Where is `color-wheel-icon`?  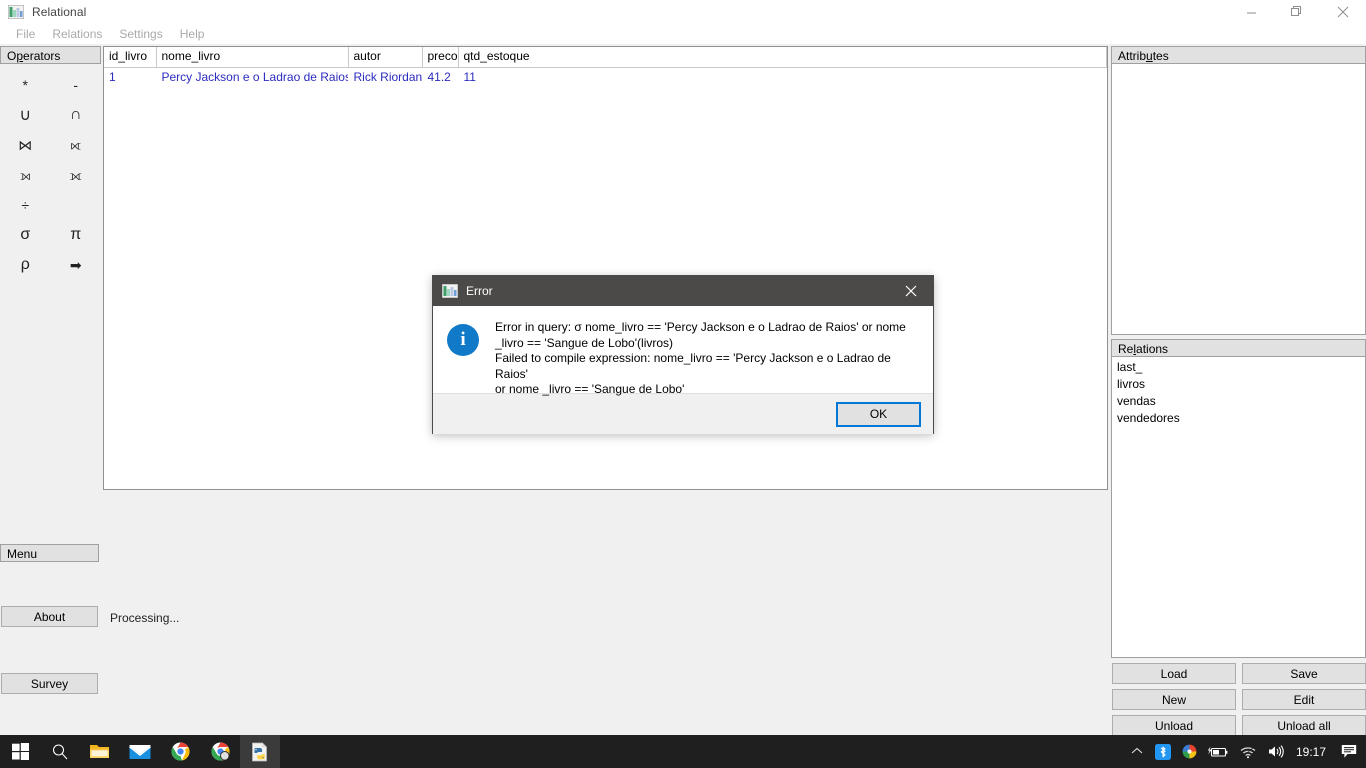
color-wheel-icon is located at coordinates (1189, 751).